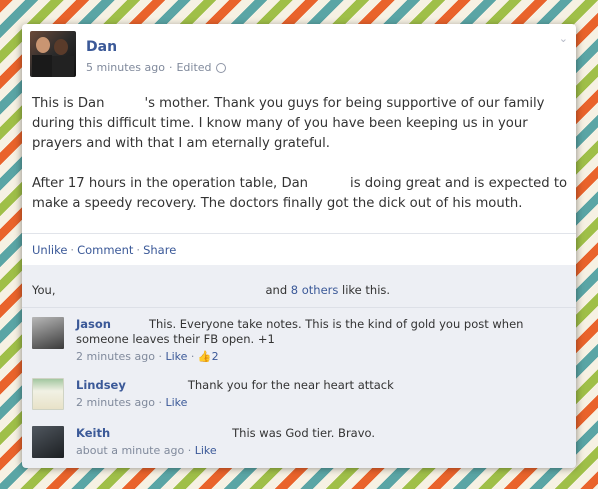  I want to click on comment-link: Comment, so click(105, 250).